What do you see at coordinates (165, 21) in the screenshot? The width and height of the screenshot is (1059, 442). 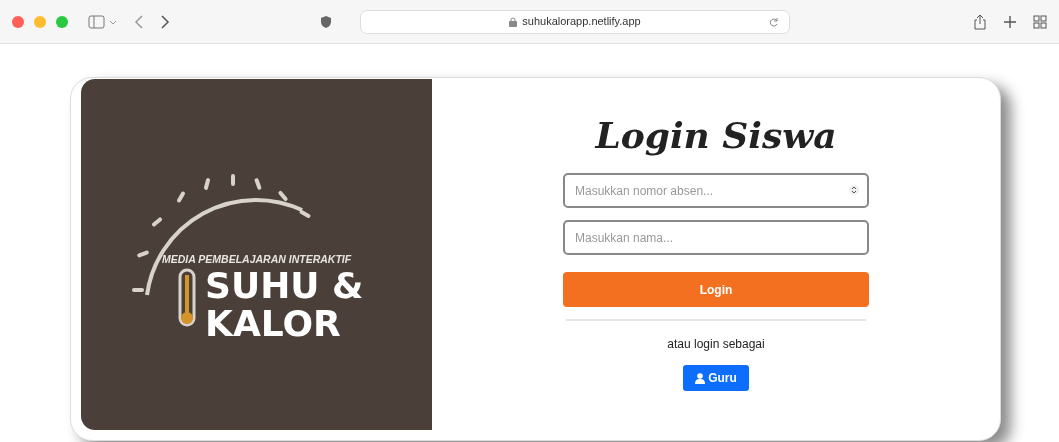 I see `forward-icon` at bounding box center [165, 21].